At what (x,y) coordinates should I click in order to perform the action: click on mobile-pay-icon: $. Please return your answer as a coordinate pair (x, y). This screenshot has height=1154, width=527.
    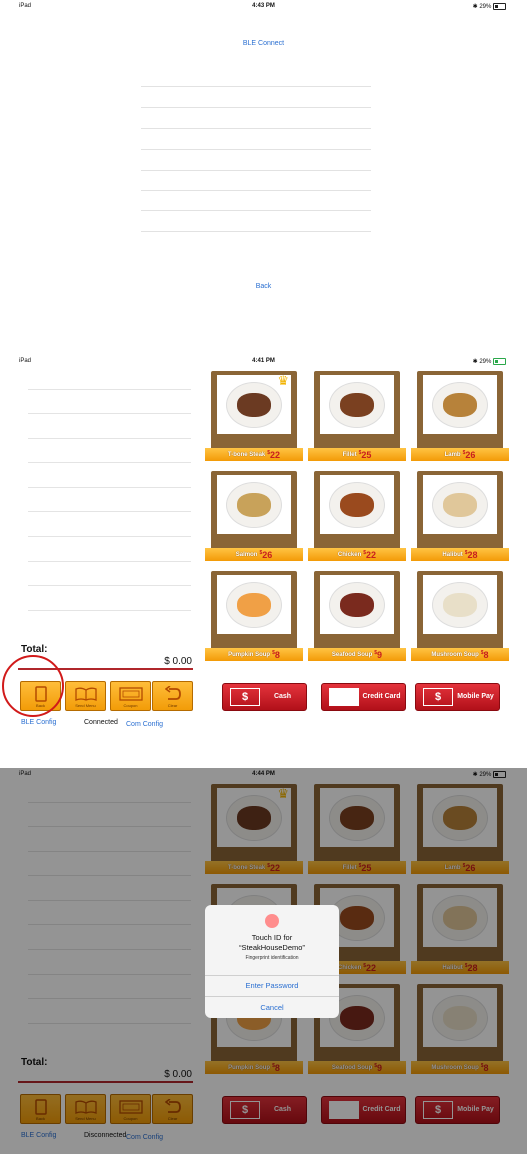
    Looking at the image, I should click on (438, 697).